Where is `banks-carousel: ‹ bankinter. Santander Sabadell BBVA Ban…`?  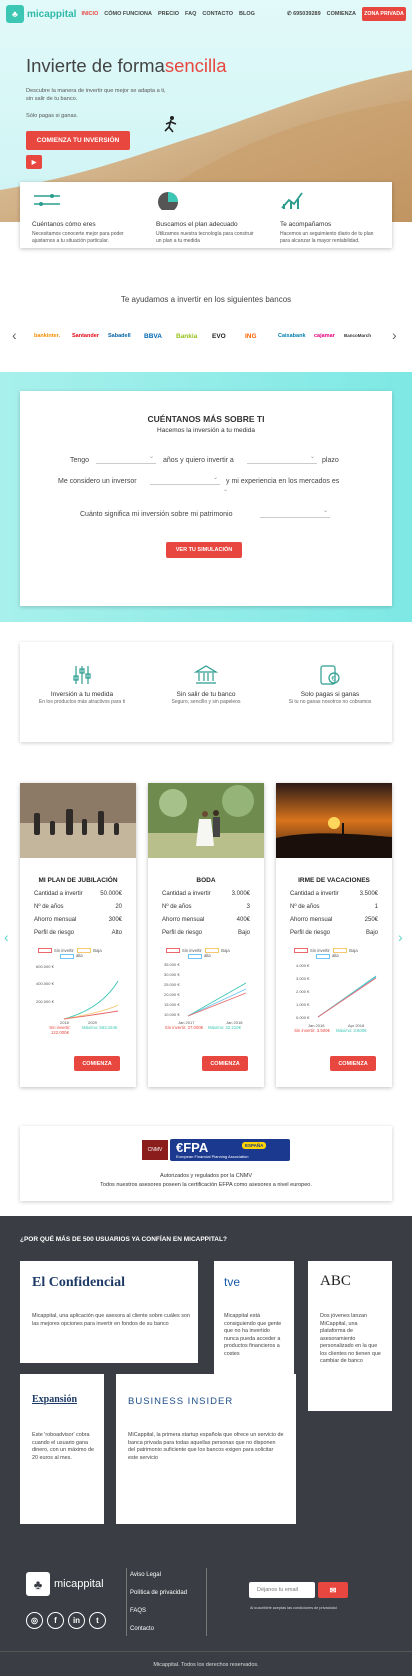 banks-carousel: ‹ bankinter. Santander Sabadell BBVA Ban… is located at coordinates (206, 335).